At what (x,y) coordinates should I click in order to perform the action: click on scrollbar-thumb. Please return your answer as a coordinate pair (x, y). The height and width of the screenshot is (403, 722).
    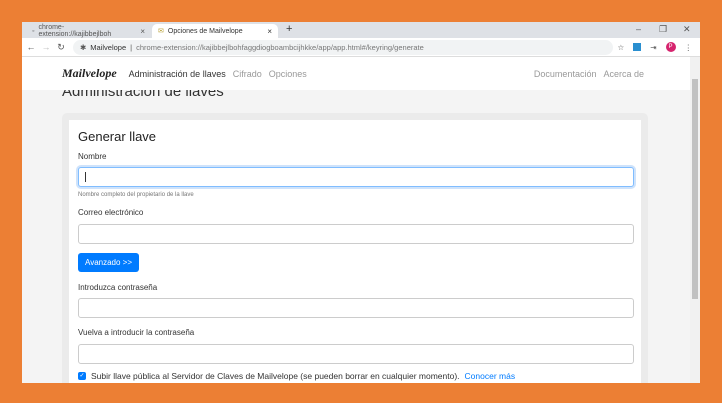
    Looking at the image, I should click on (695, 189).